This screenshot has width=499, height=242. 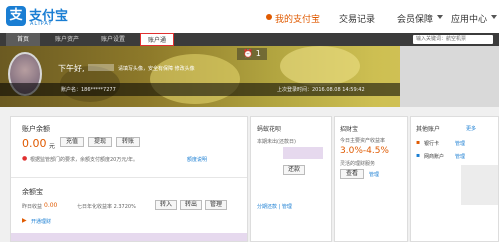 I want to click on mybank-label: 网商账户, so click(x=434, y=157).